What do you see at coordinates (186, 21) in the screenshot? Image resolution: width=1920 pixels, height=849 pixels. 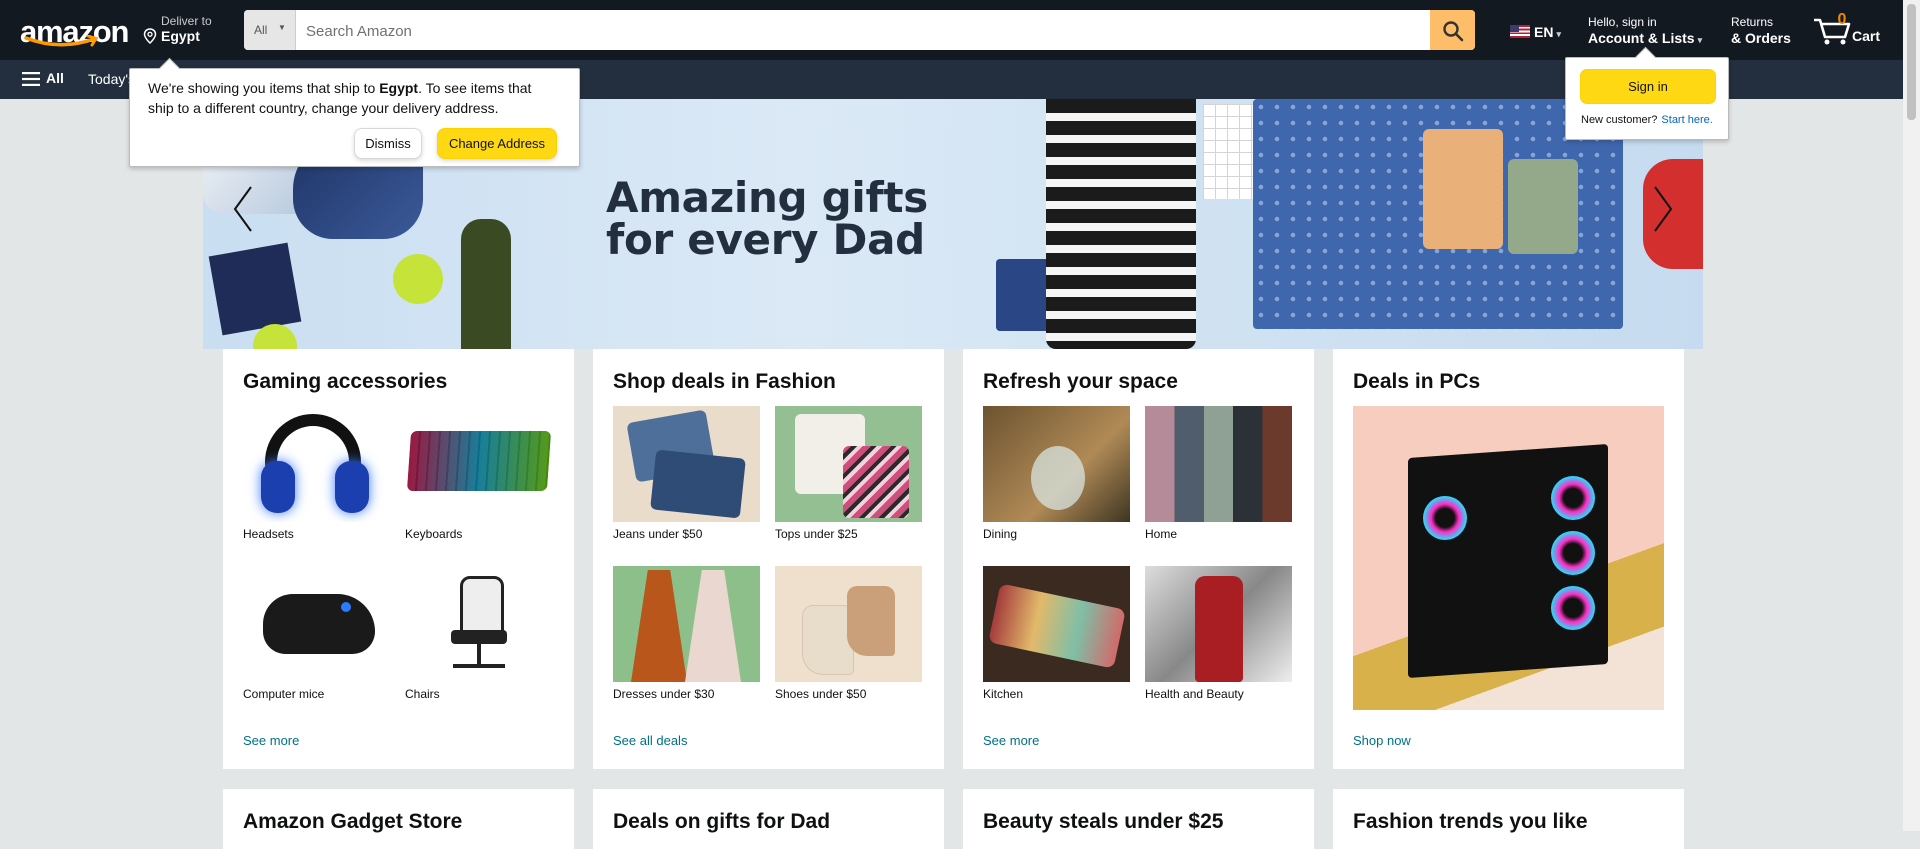 I see `deliver-label: Deliver to` at bounding box center [186, 21].